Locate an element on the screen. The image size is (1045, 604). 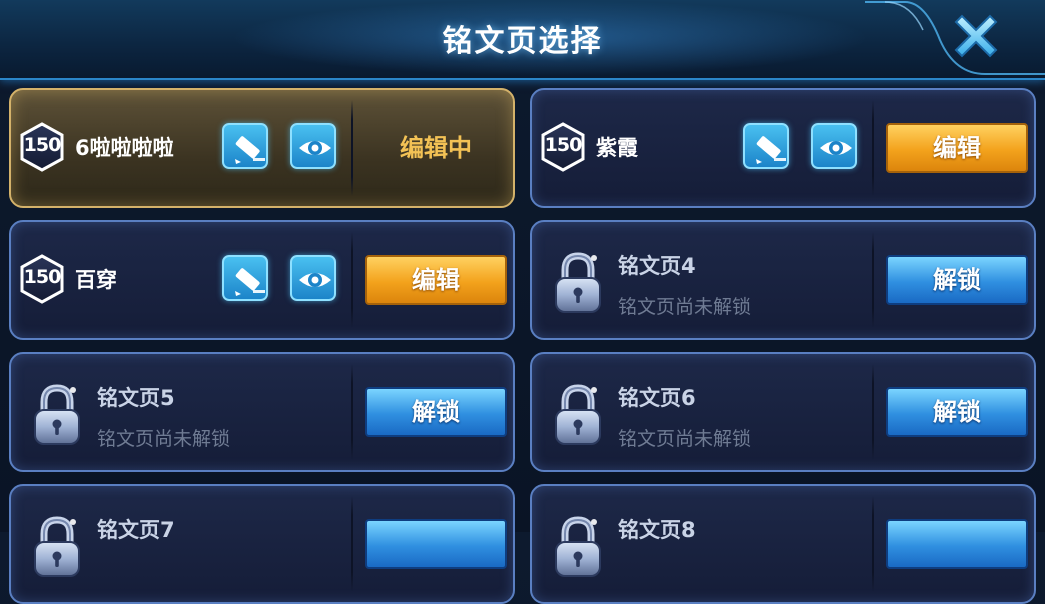
rune-page-card: 150 紫霞 编辑 is located at coordinates (783, 148).